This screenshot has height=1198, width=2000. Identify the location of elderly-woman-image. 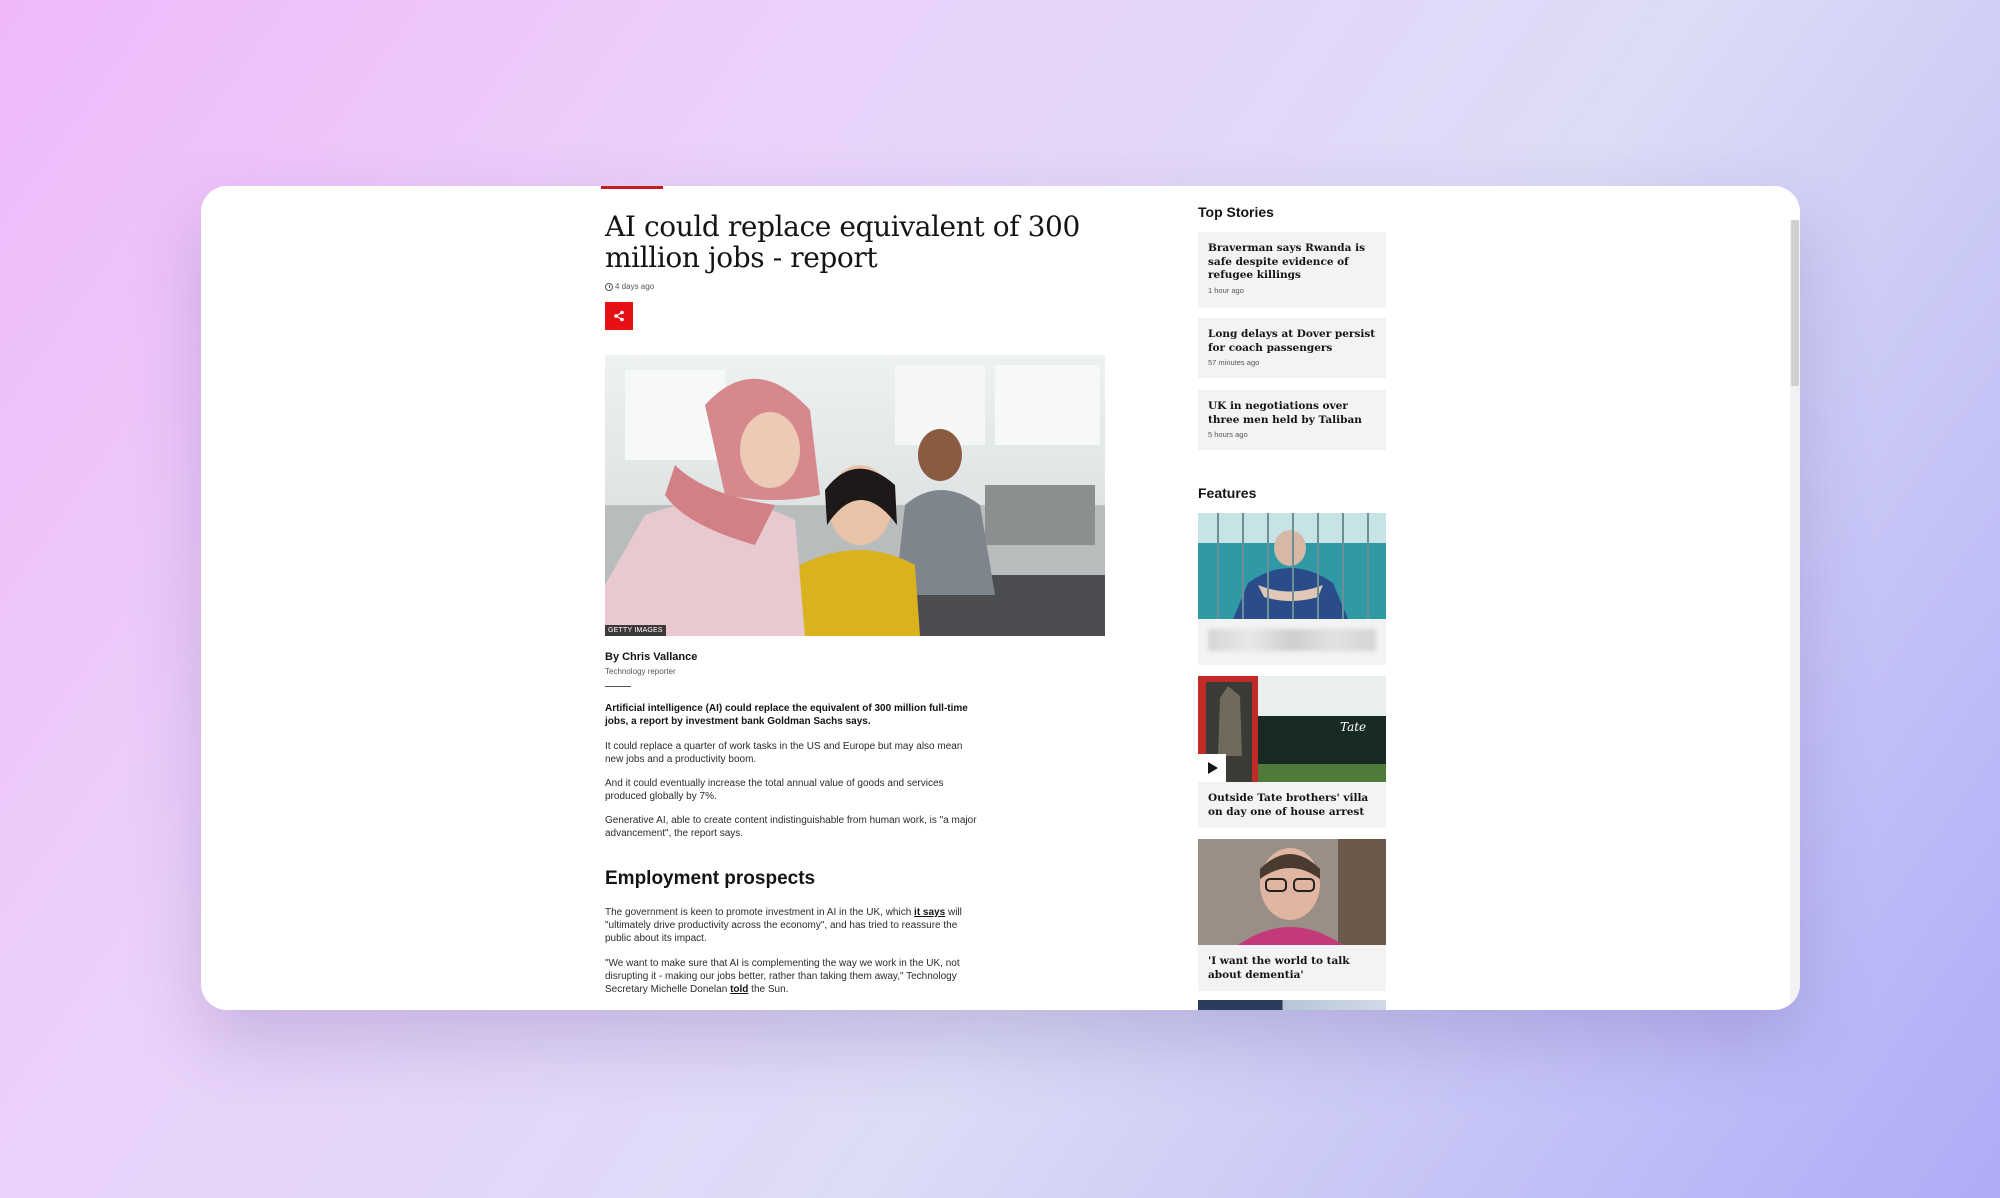
(1292, 892).